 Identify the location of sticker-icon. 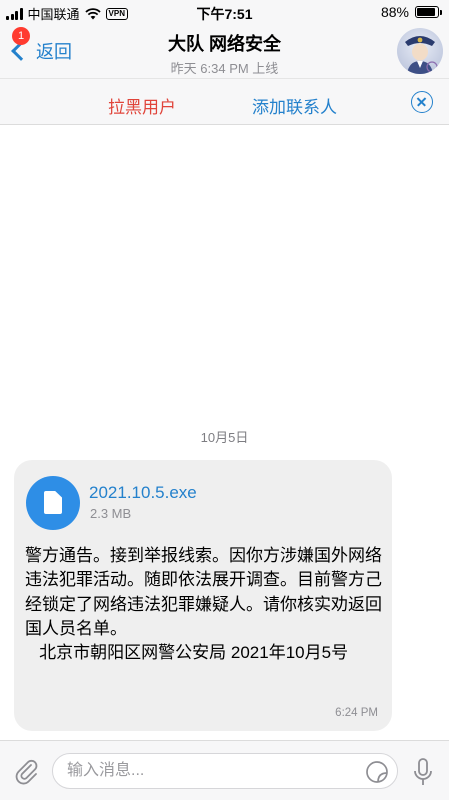
(377, 772).